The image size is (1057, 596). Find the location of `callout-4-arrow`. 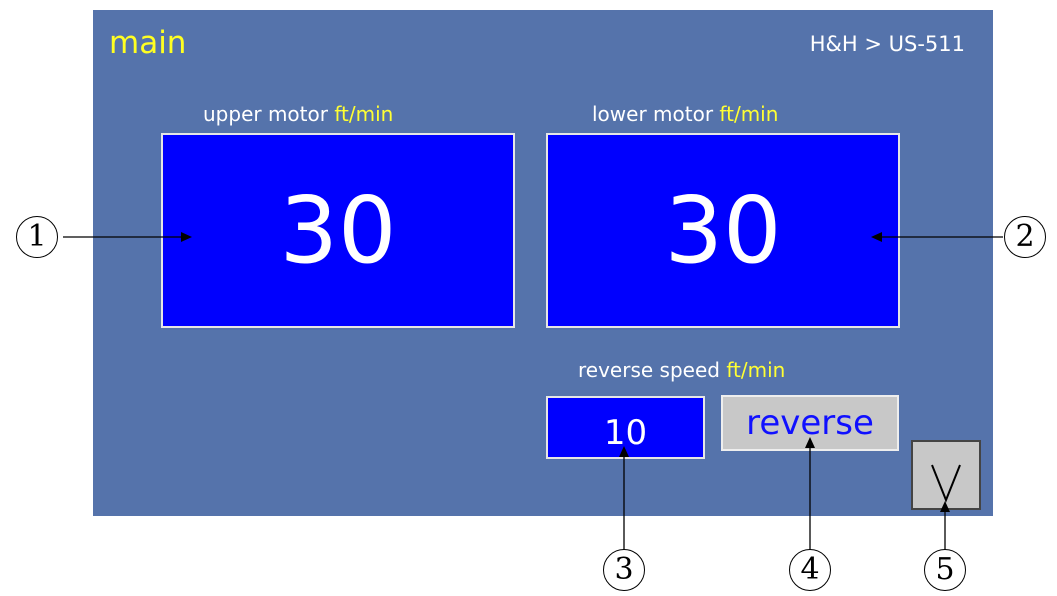

callout-4-arrow is located at coordinates (810, 442).